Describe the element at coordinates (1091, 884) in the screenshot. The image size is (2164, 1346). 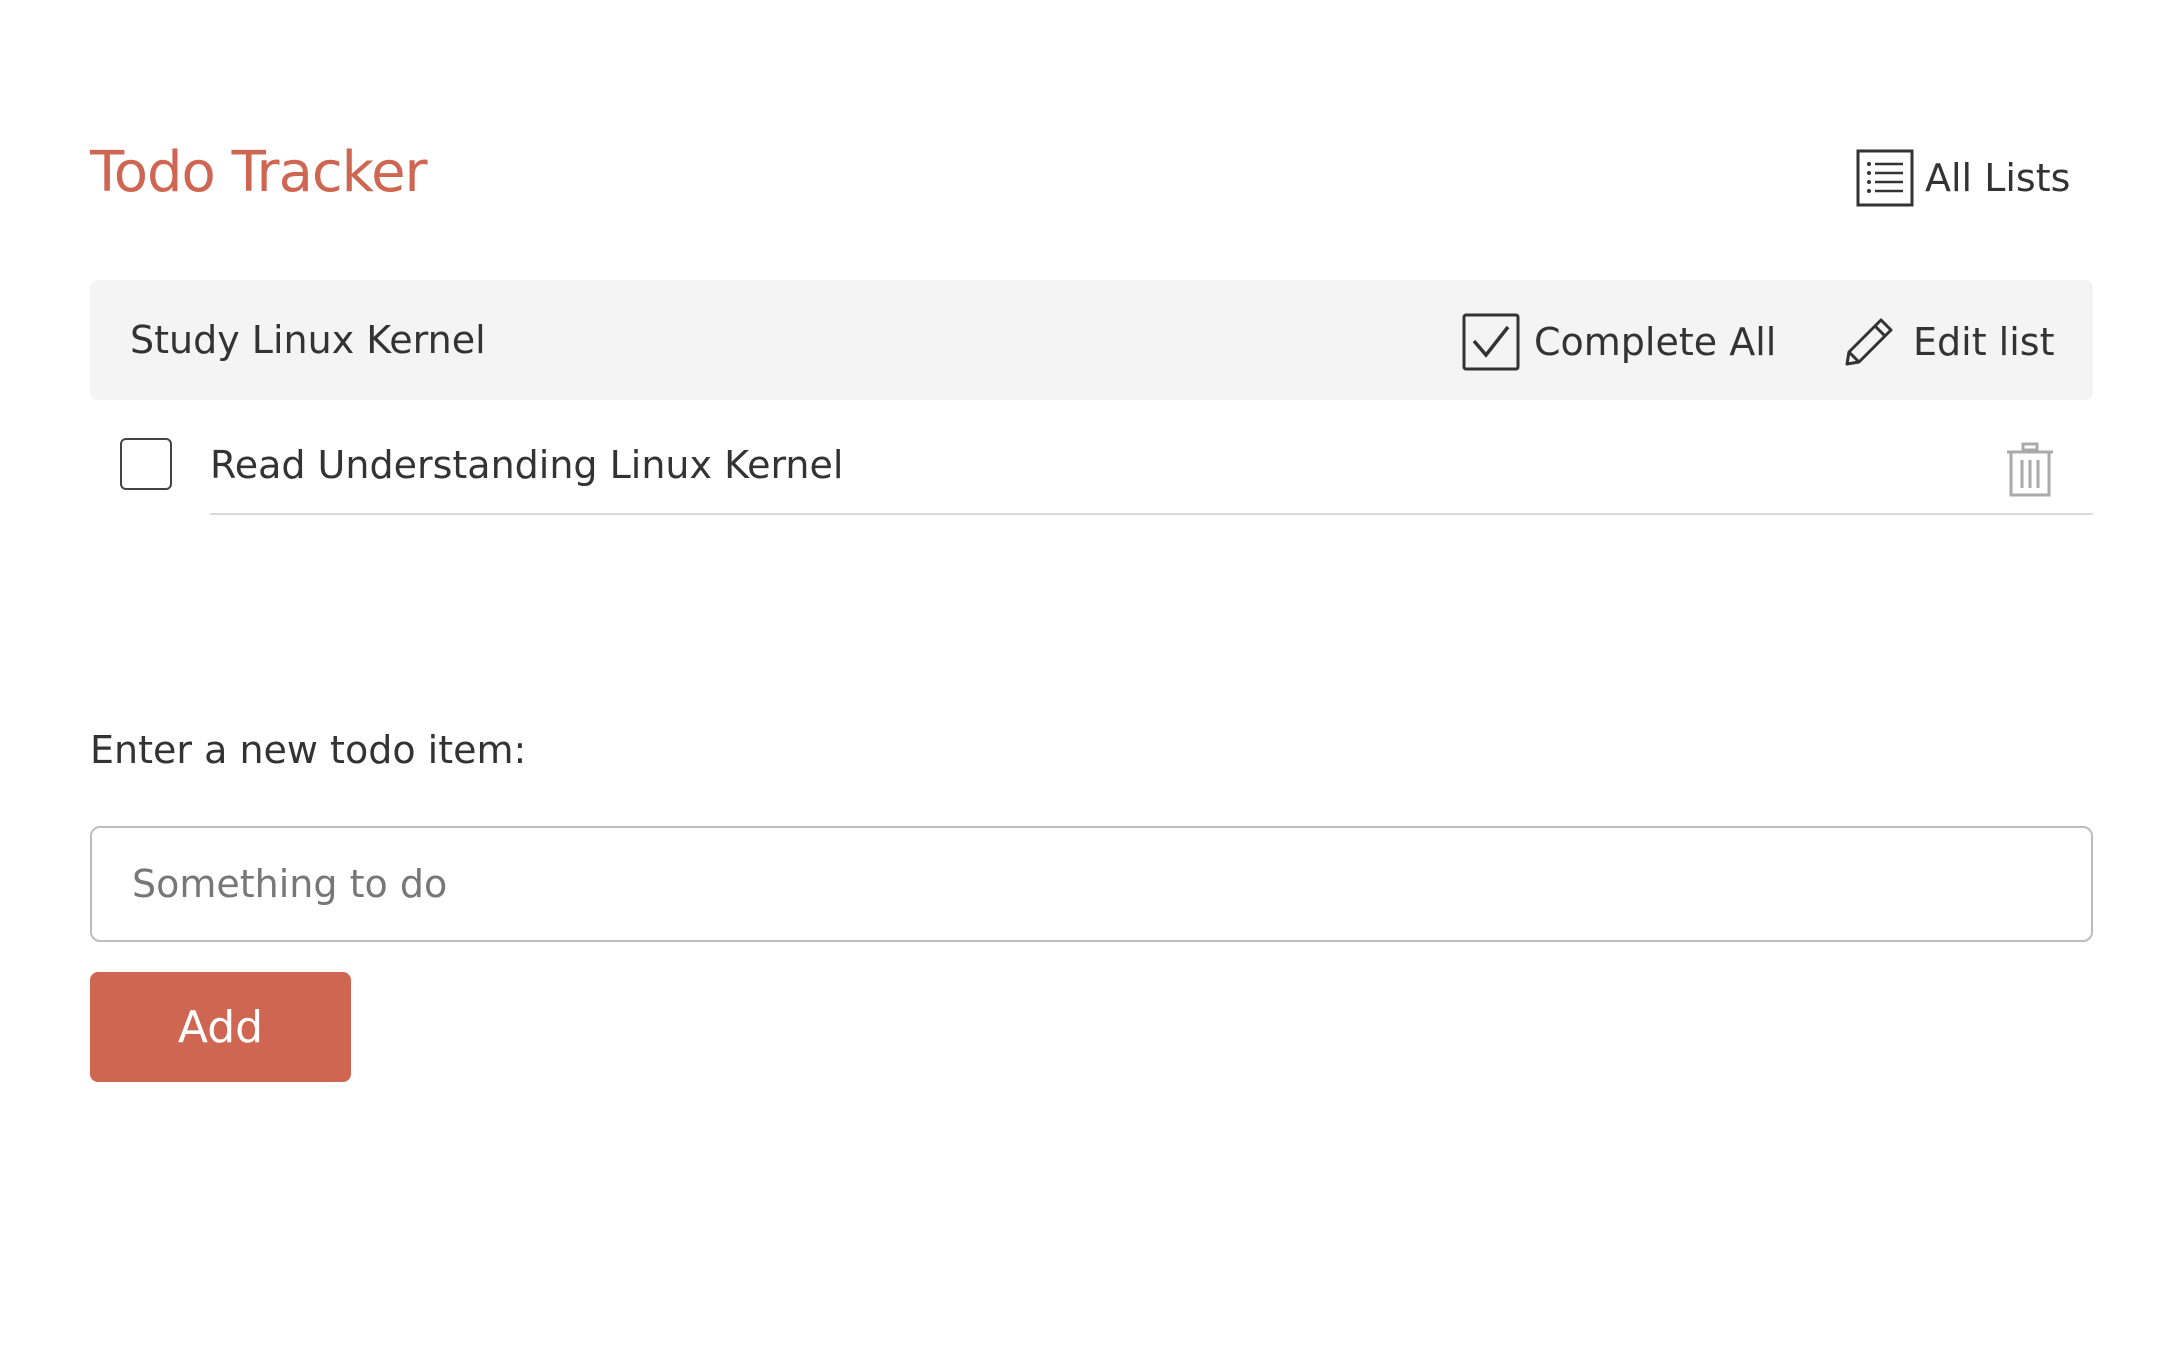
I see `new-todo-input` at that location.